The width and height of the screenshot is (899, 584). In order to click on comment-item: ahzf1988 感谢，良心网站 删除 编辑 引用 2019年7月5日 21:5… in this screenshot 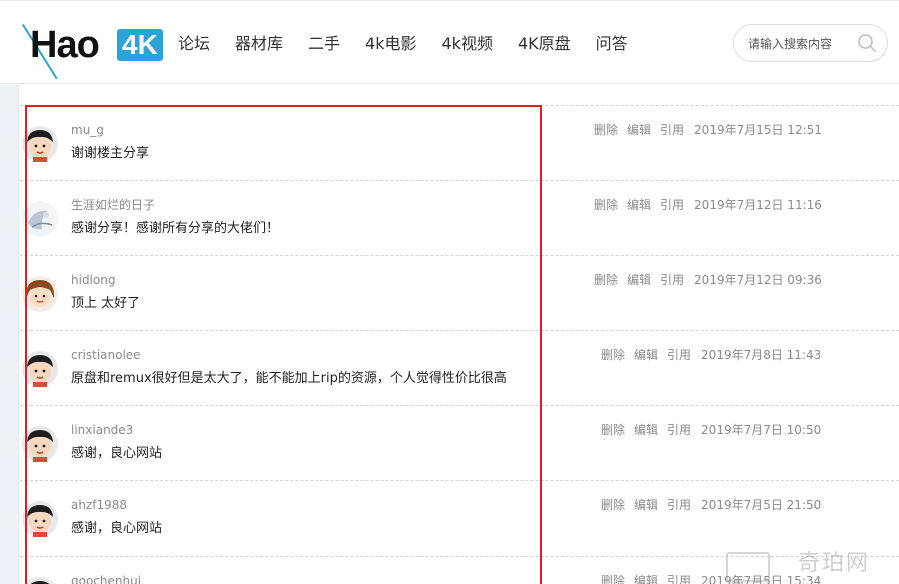, I will do `click(459, 518)`.